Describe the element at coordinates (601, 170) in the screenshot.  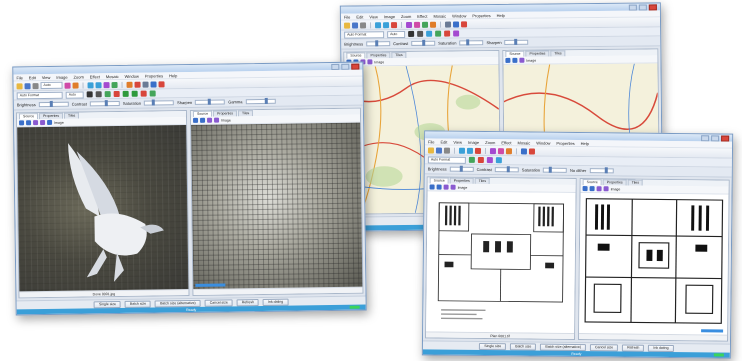
I see `nodither-slider` at that location.